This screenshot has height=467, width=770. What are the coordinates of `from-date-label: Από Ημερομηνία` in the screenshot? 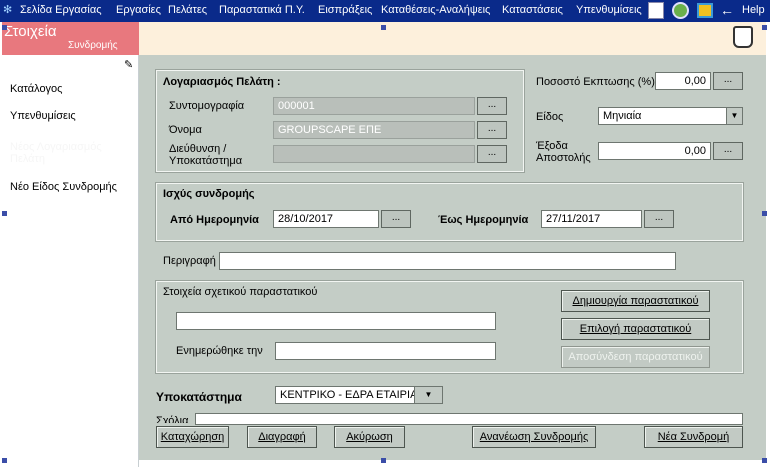 It's located at (214, 220).